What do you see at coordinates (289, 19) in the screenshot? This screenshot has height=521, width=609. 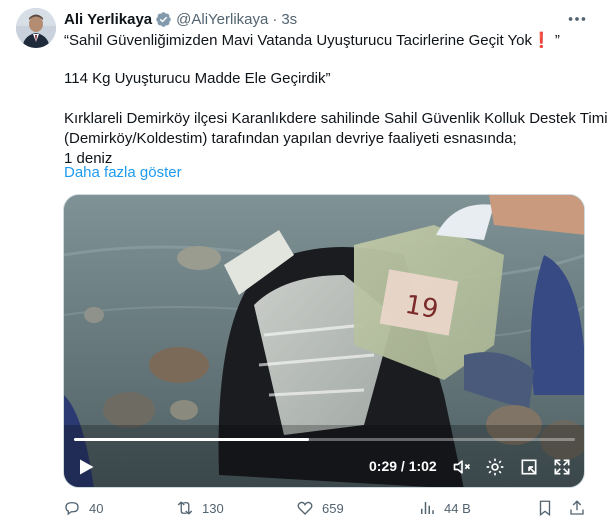 I see `tweet-timestamp: 3s` at bounding box center [289, 19].